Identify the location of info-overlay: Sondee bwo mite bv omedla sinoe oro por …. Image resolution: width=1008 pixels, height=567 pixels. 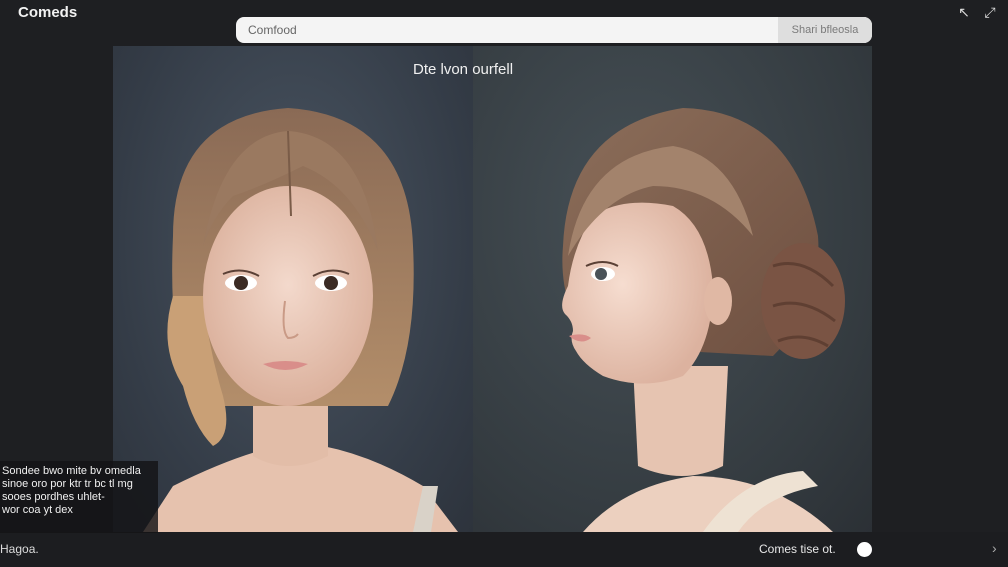
(79, 497).